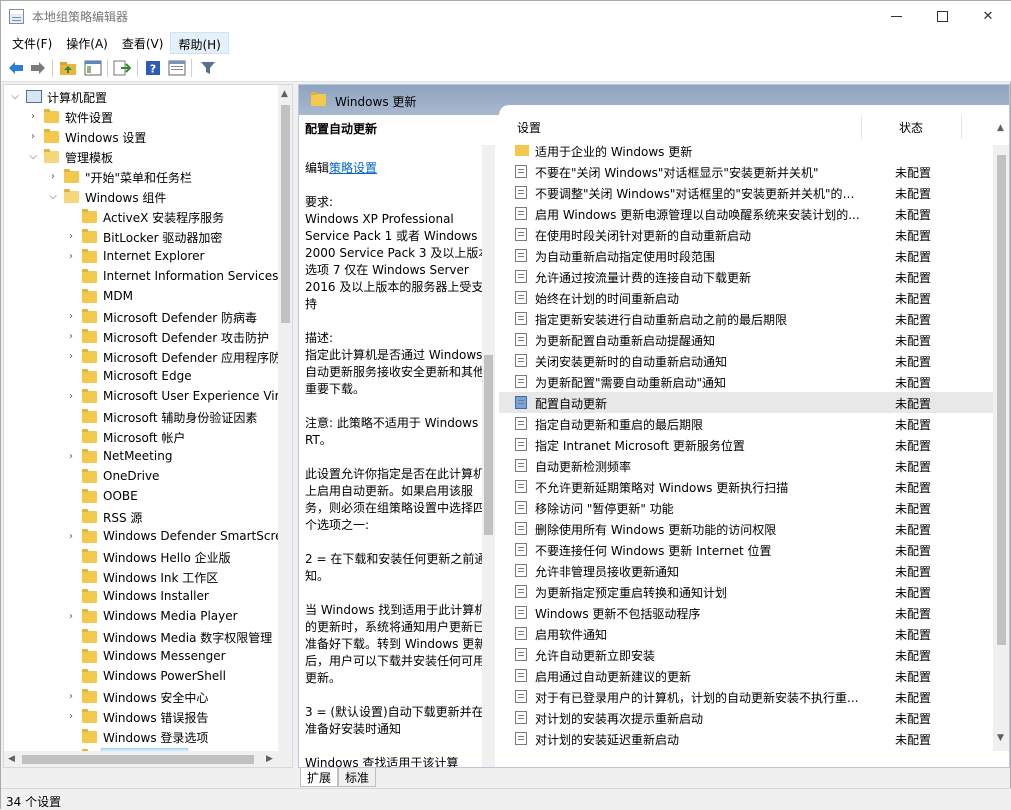  I want to click on policy-row: 指定 Intranet Microsoft 更新服务位置 未配置, so click(746, 444).